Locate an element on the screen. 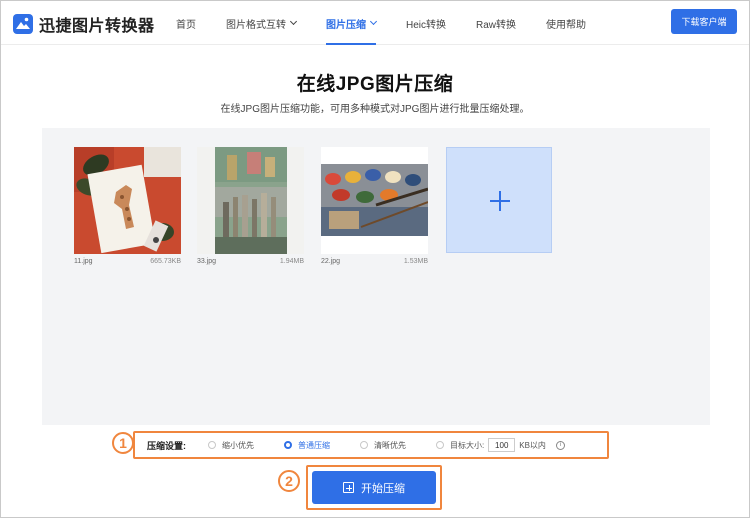  option-shrink-priority: 缩小优先 is located at coordinates (231, 445).